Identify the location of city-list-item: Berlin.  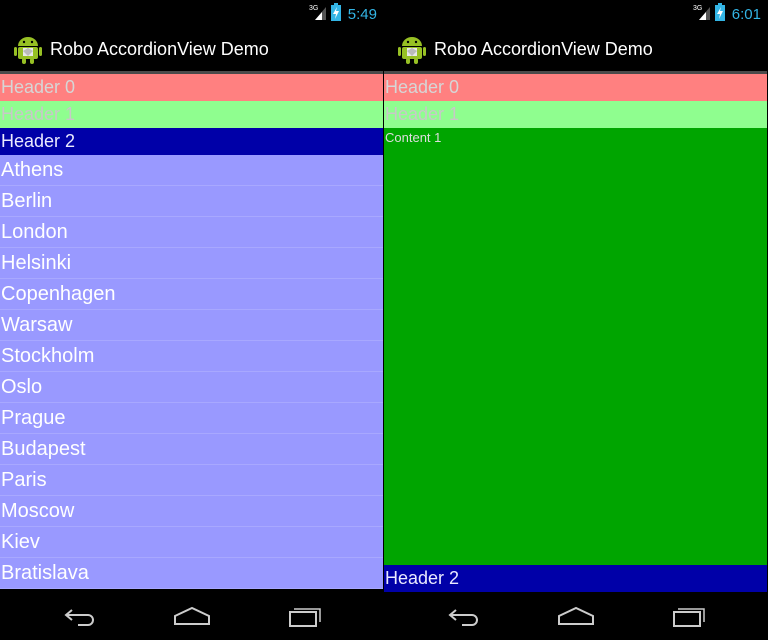
(191, 201).